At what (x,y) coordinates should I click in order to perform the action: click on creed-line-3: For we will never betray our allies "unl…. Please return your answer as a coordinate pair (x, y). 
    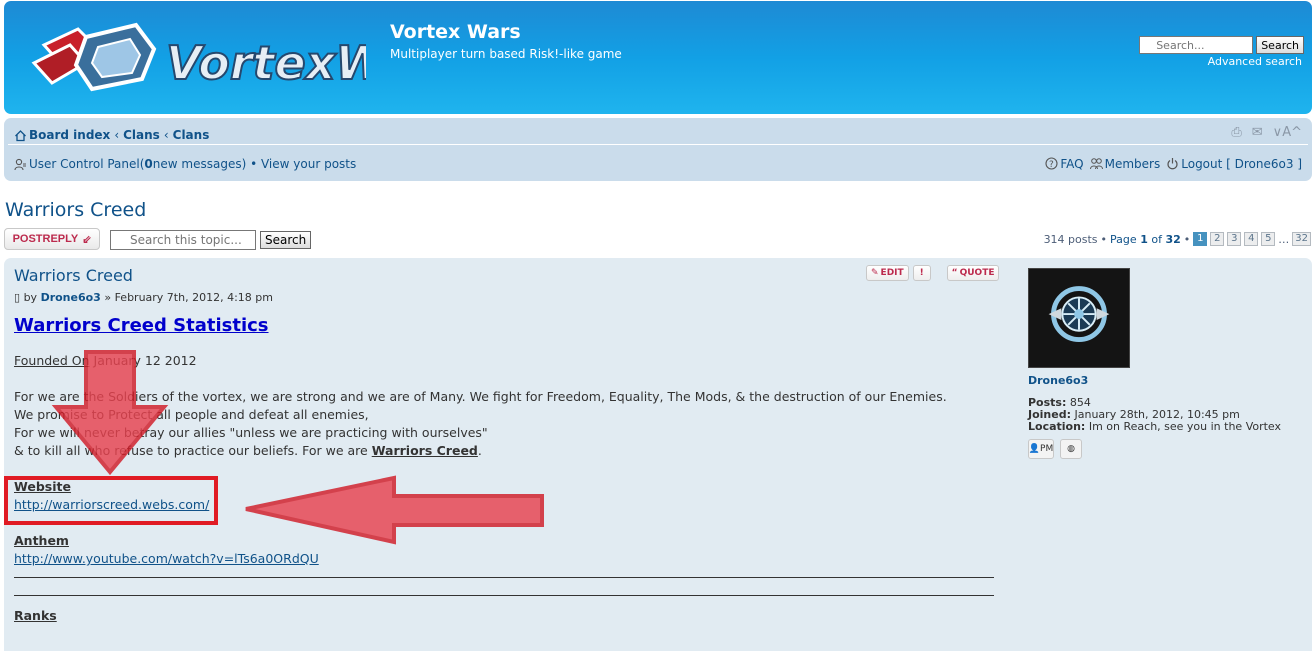
    Looking at the image, I should click on (251, 432).